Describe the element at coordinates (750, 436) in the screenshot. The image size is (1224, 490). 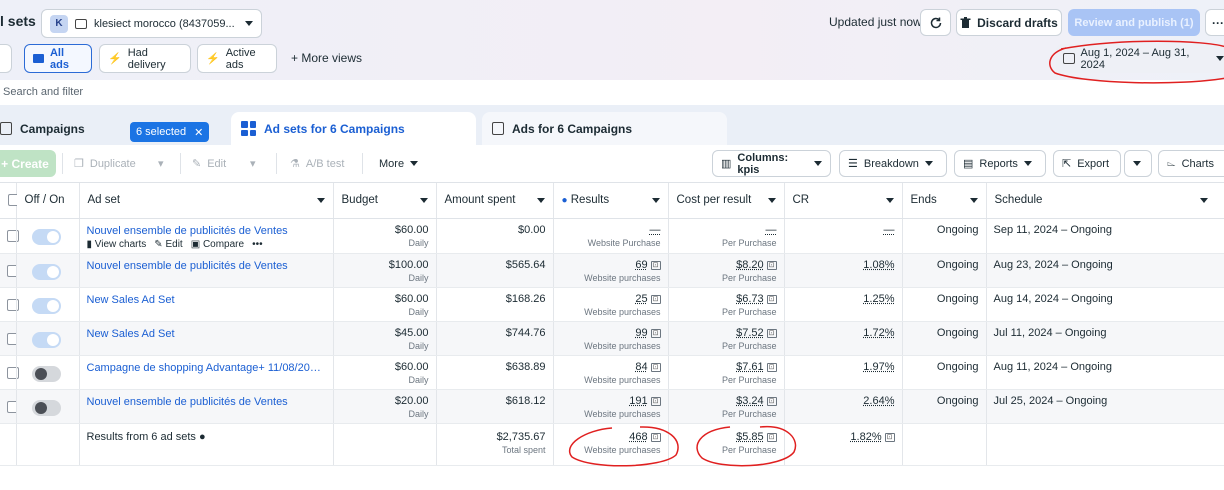
I see `summary-cpr: $5.85` at that location.